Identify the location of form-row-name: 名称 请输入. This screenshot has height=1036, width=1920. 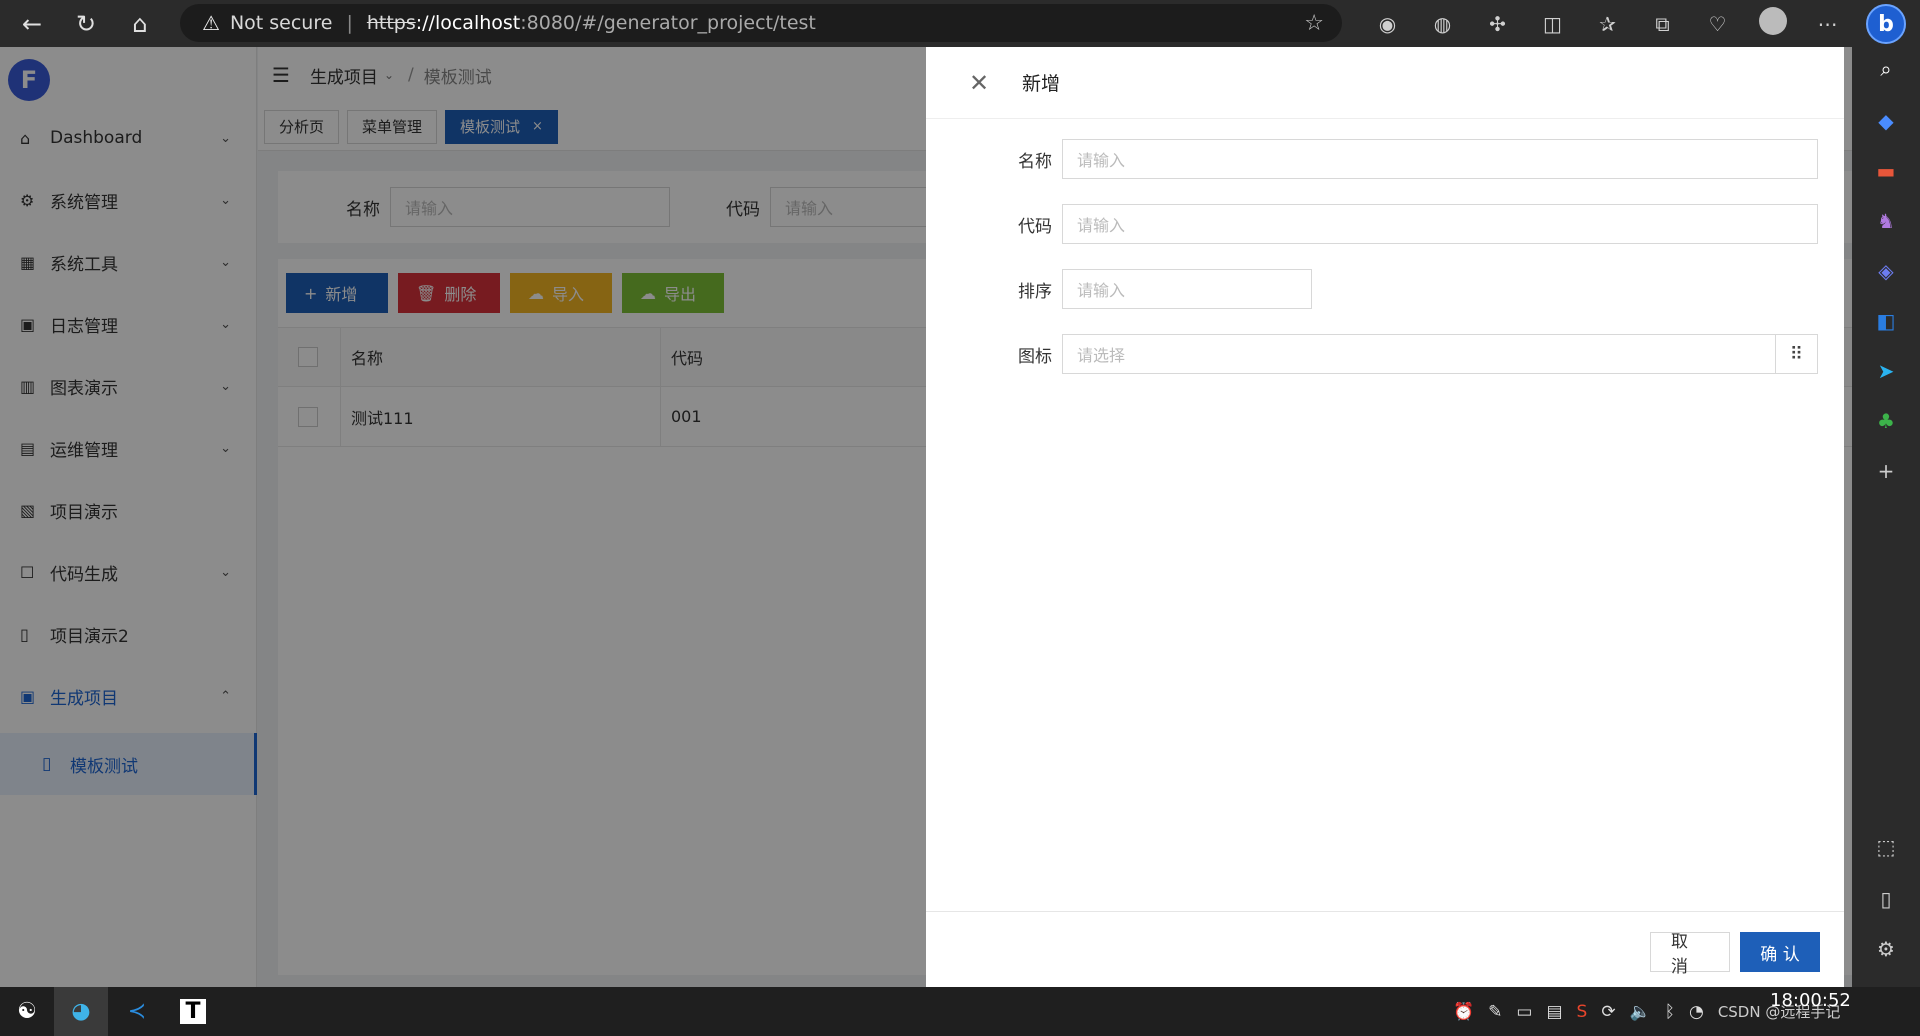
(1385, 159).